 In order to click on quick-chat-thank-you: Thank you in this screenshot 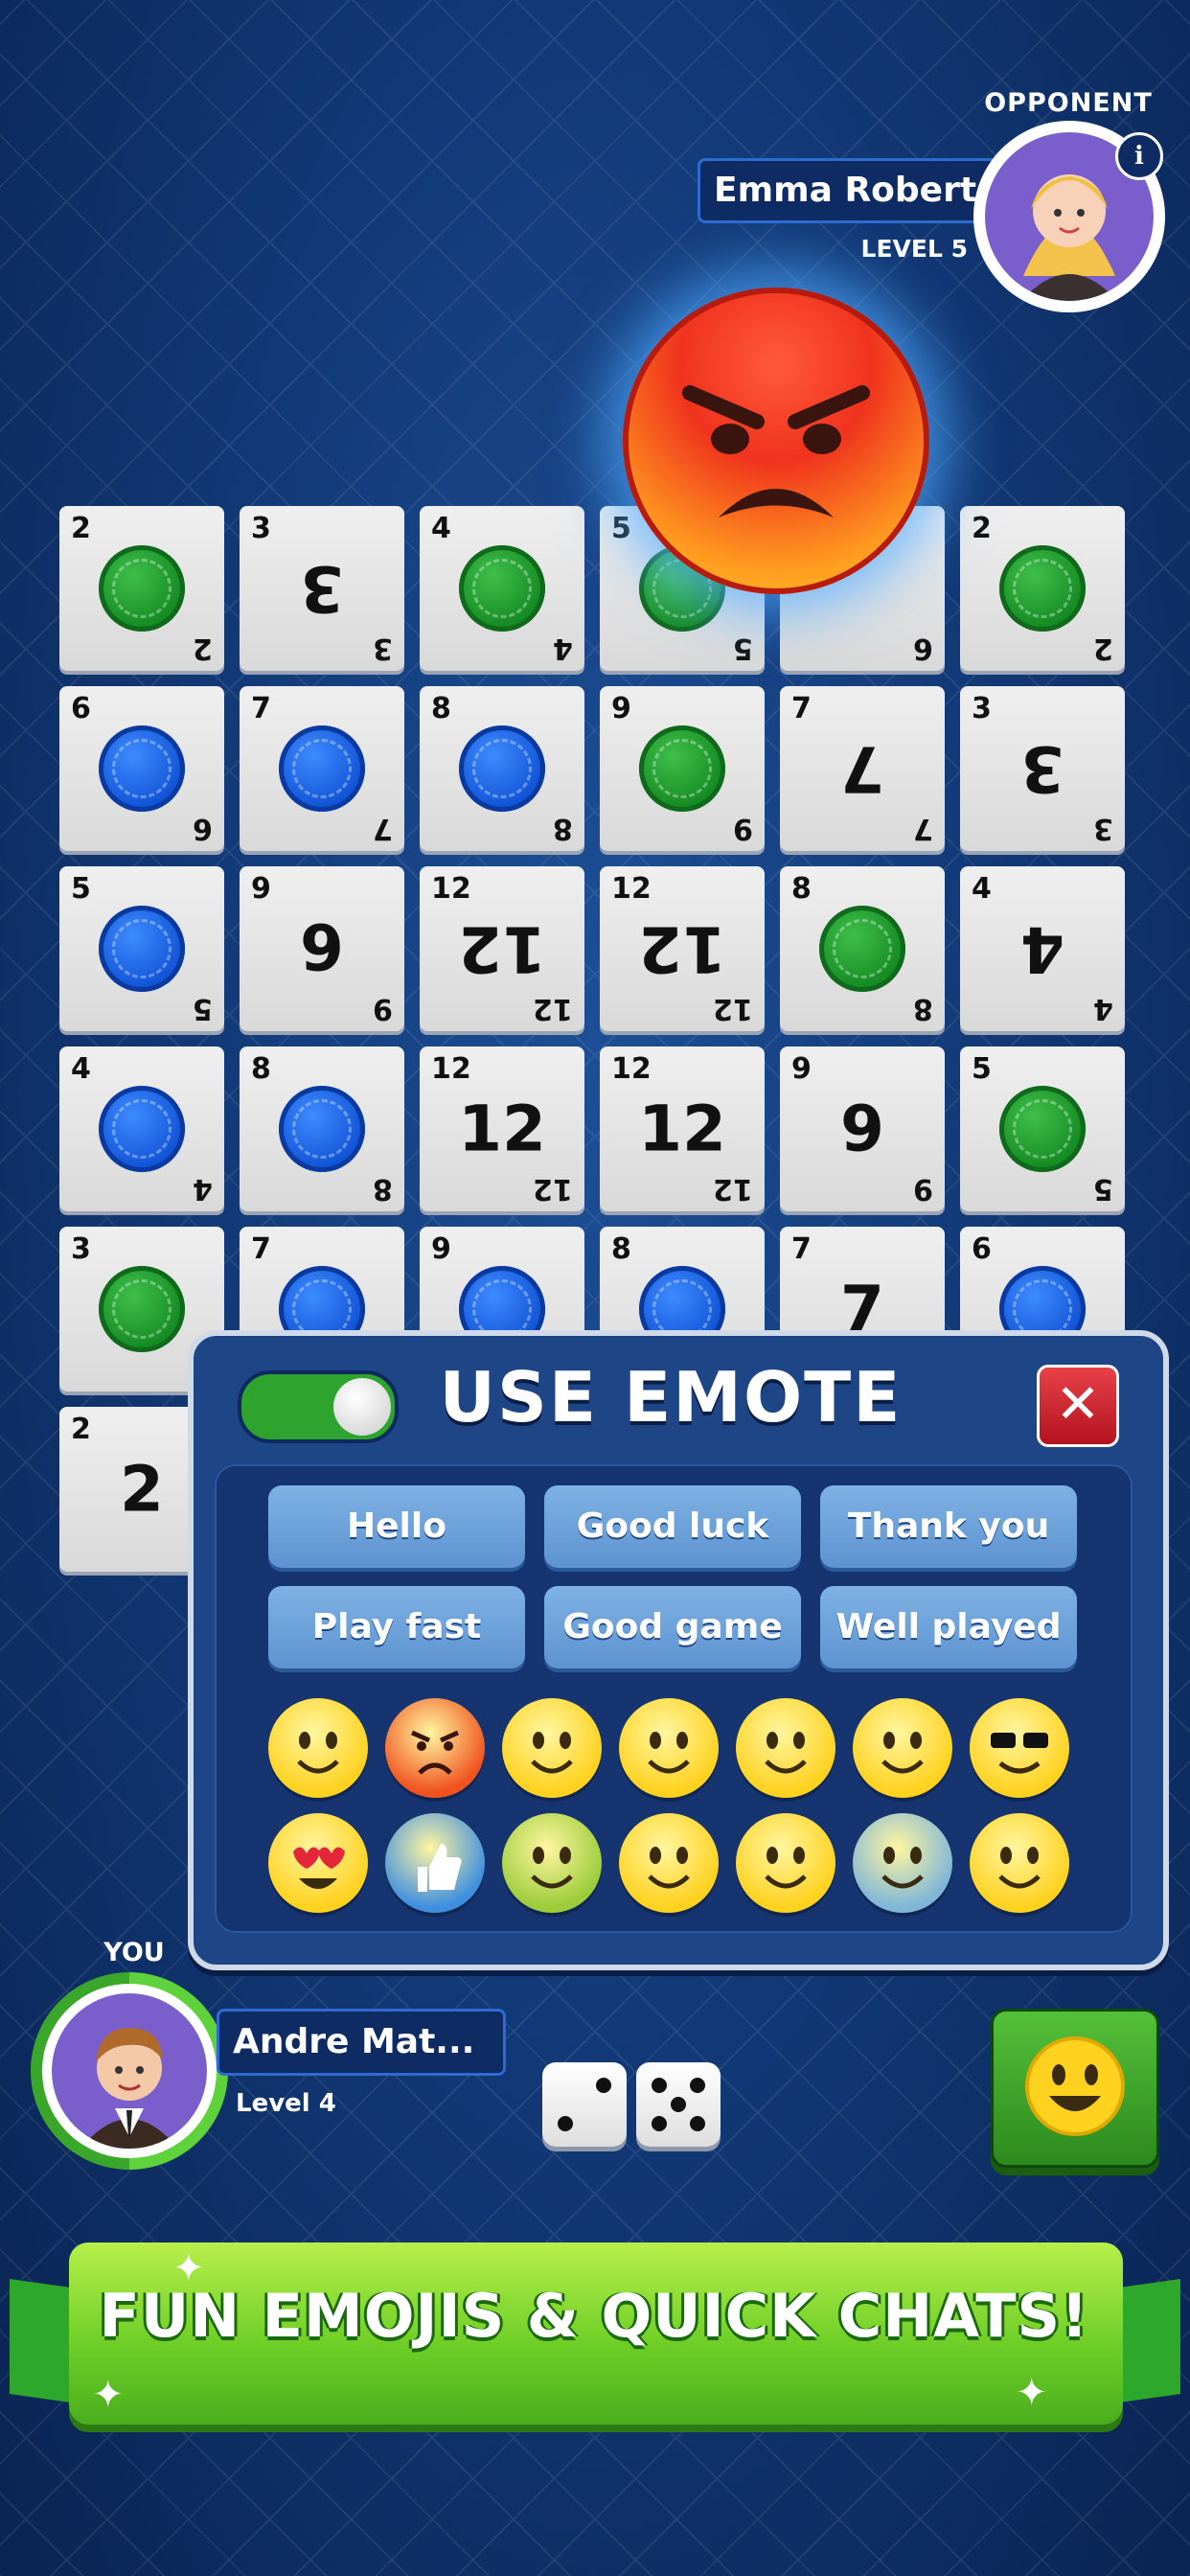, I will do `click(949, 1526)`.